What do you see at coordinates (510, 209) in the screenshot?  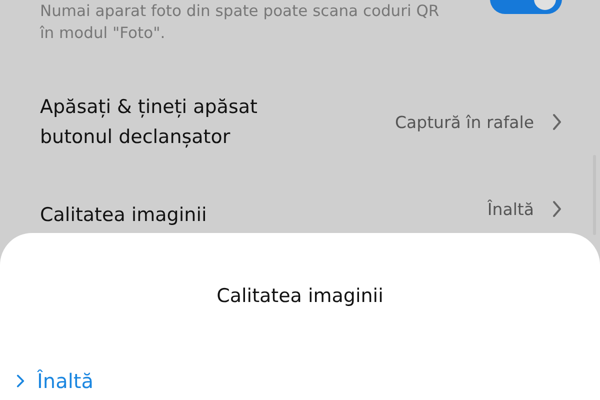 I see `setting-value: Înaltă` at bounding box center [510, 209].